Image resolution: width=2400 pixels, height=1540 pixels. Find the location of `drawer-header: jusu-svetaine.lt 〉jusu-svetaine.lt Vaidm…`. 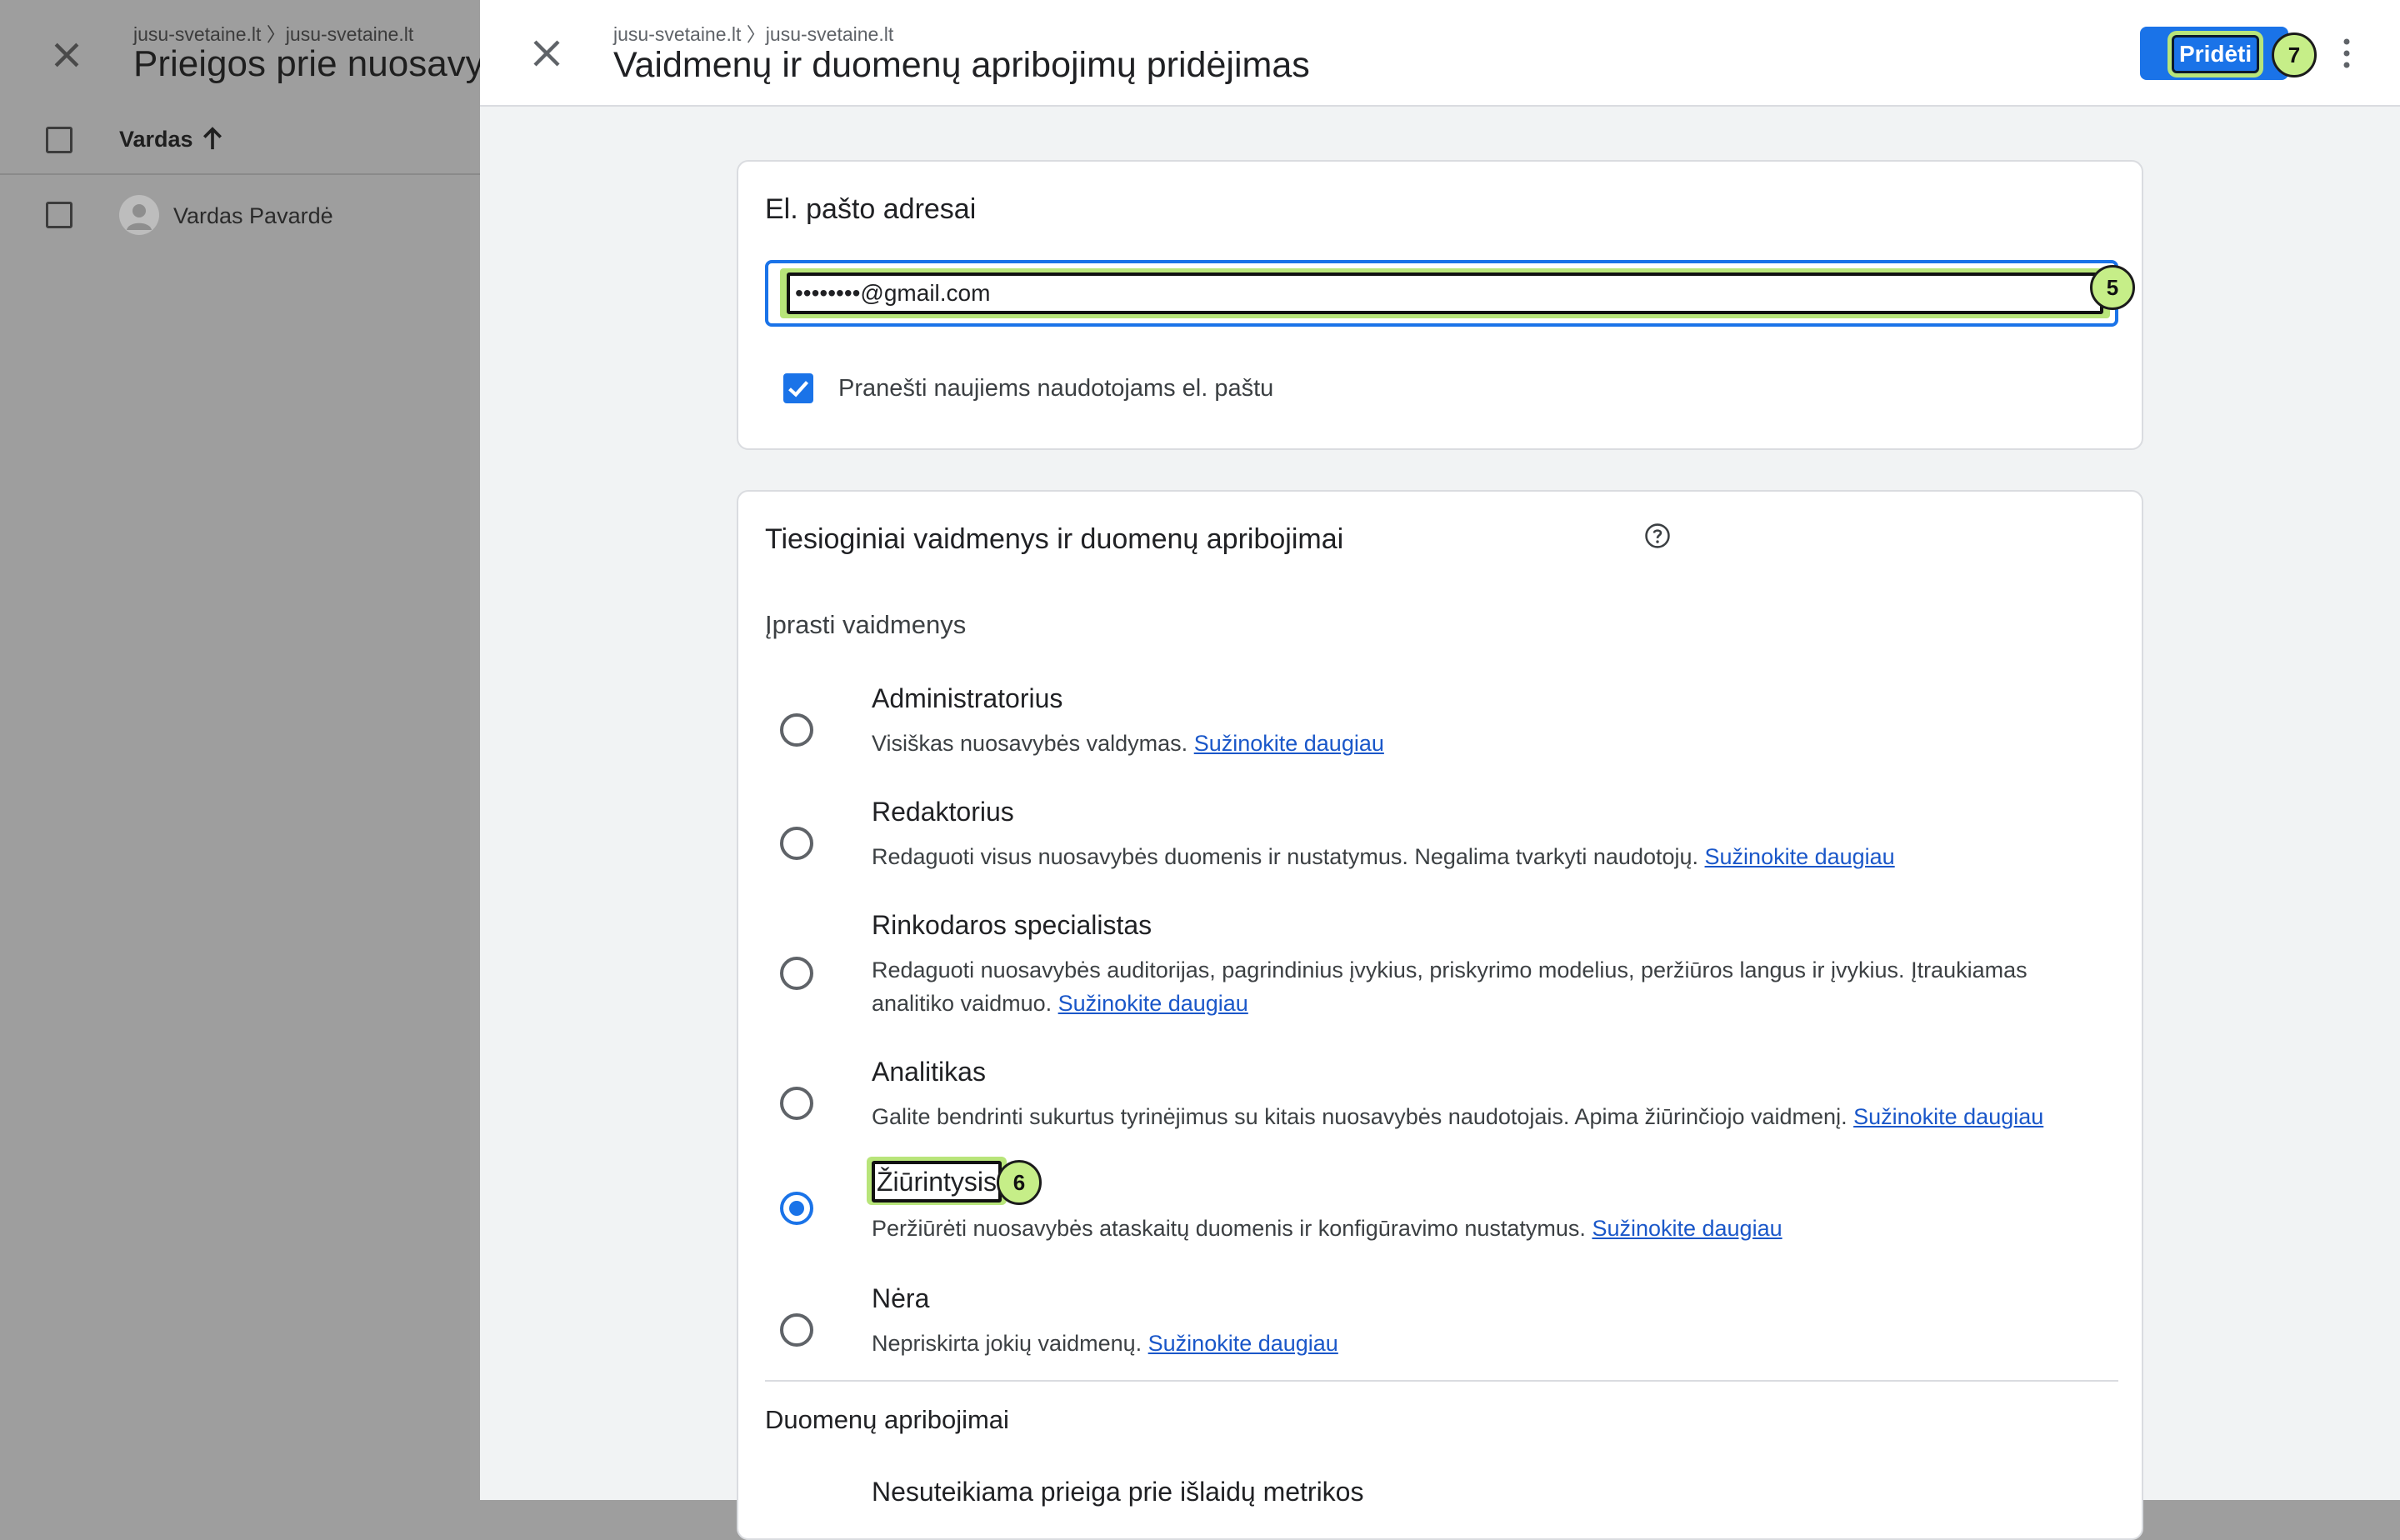

drawer-header: jusu-svetaine.lt 〉jusu-svetaine.lt Vaidm… is located at coordinates (1440, 54).